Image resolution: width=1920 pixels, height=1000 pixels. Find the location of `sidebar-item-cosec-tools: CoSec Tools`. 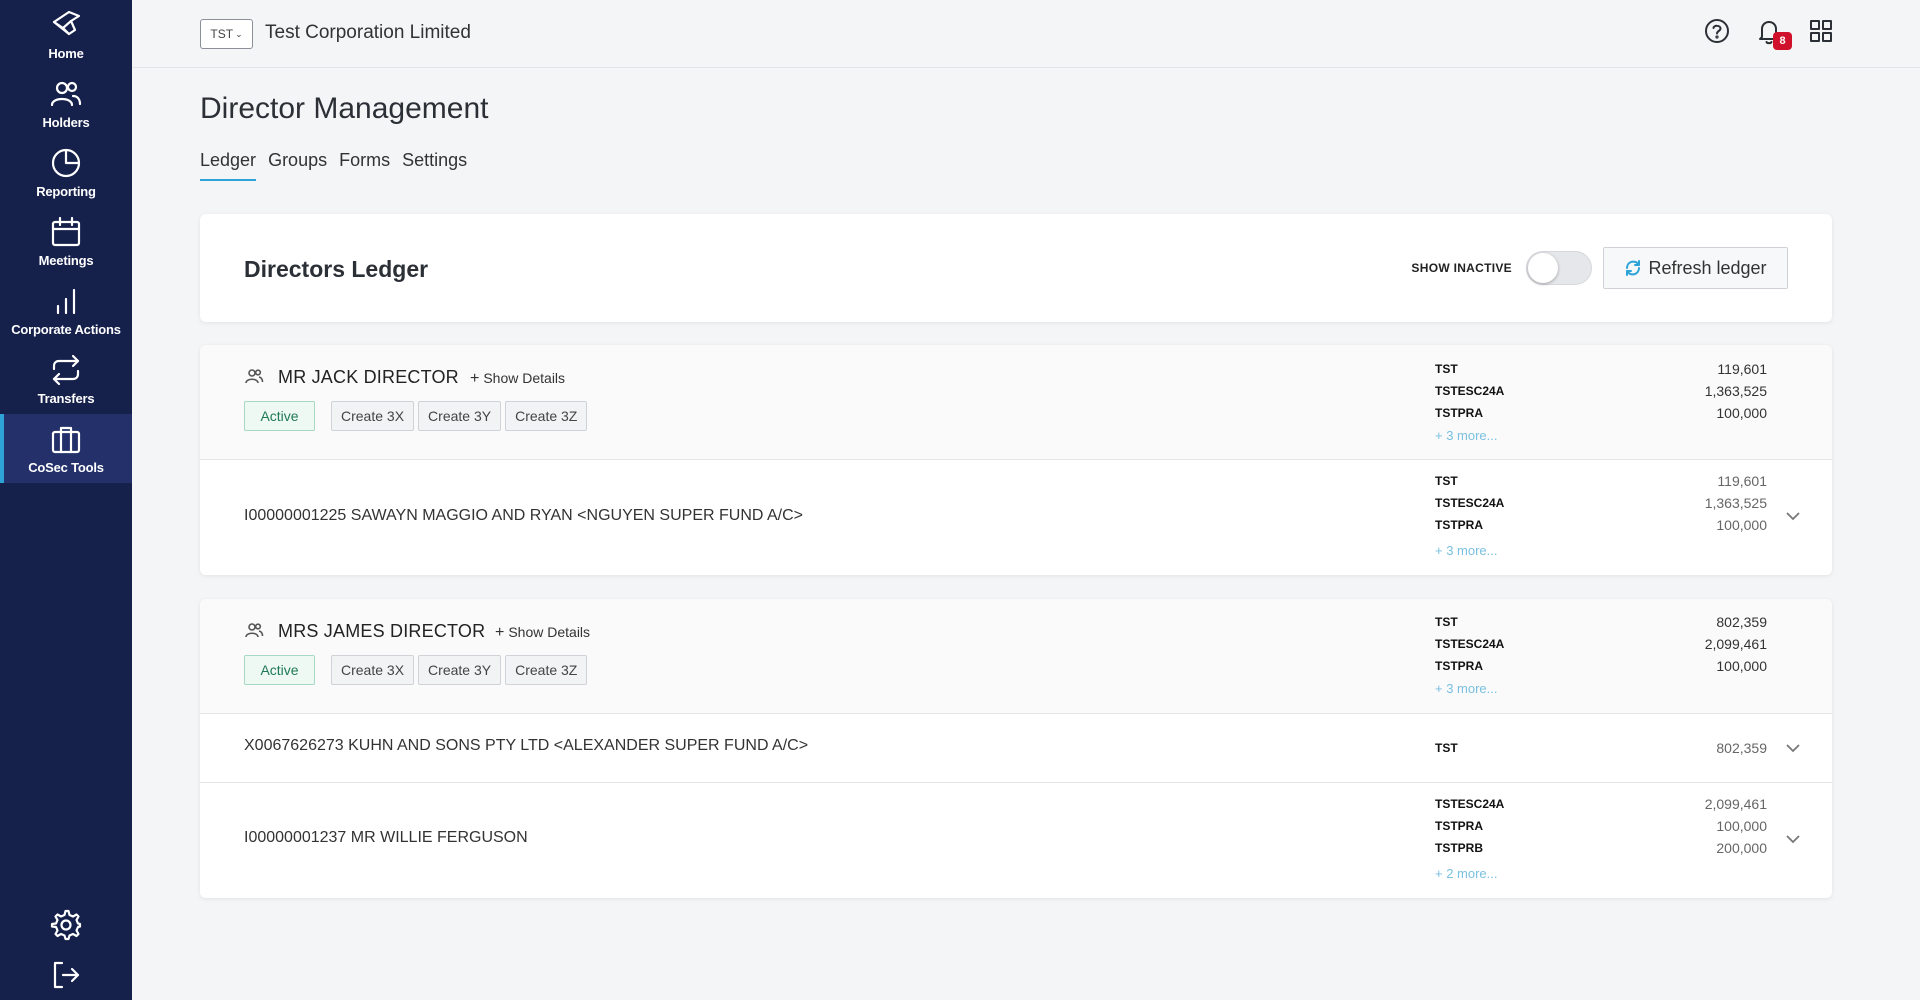

sidebar-item-cosec-tools: CoSec Tools is located at coordinates (66, 448).